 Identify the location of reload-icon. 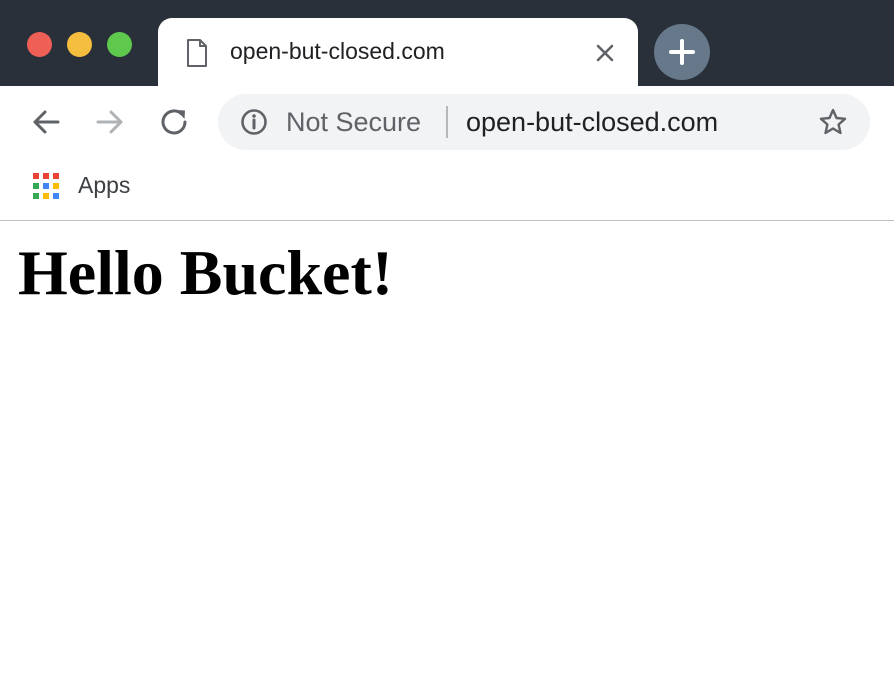
(174, 122).